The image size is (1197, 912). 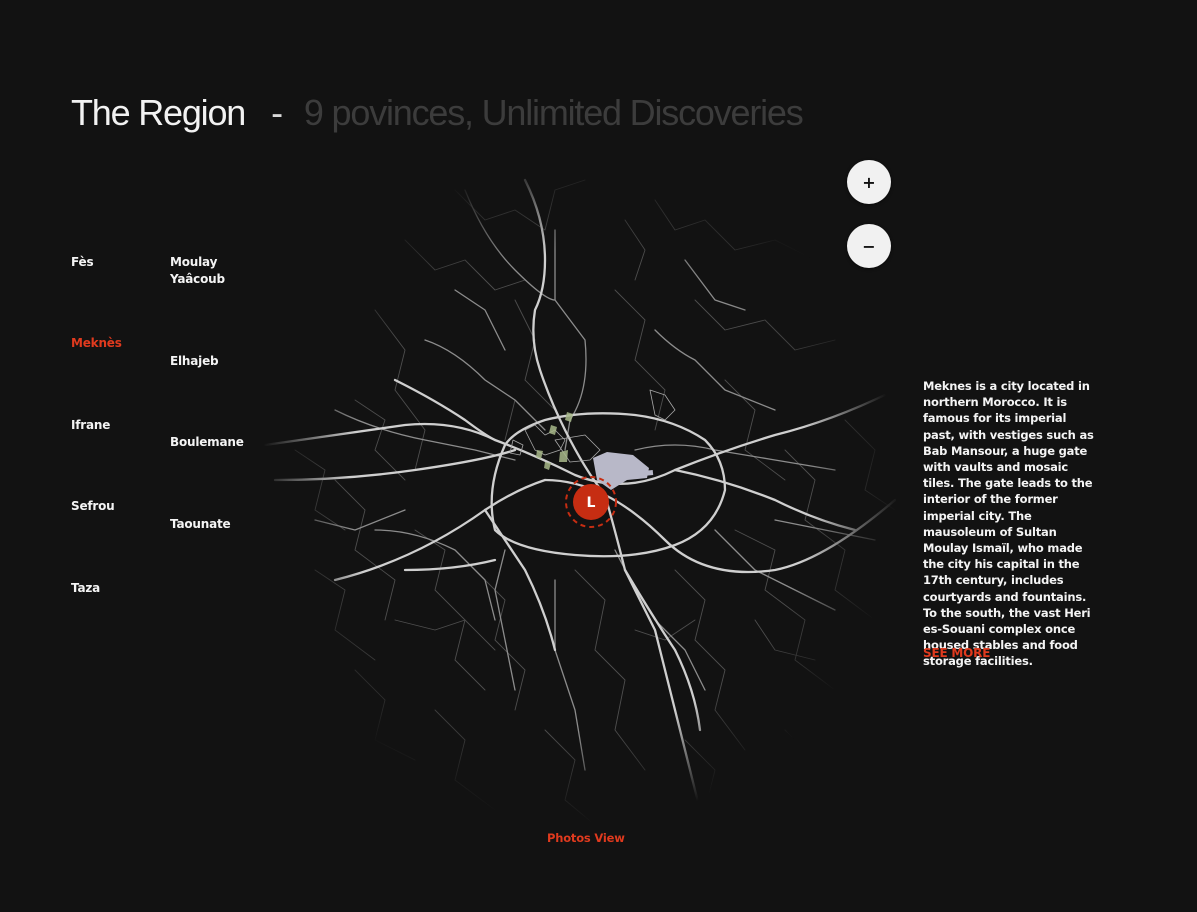 I want to click on title-subtitle: 9 povinces, Unlimited Discoveries, so click(x=553, y=112).